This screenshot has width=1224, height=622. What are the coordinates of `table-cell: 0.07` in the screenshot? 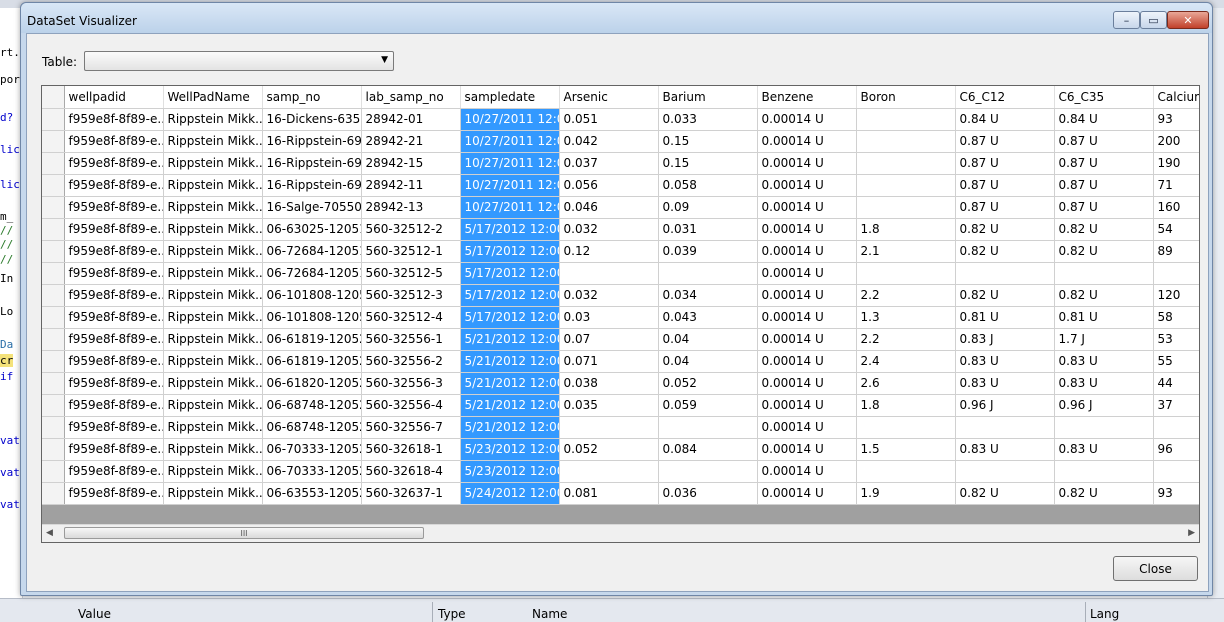 It's located at (609, 339).